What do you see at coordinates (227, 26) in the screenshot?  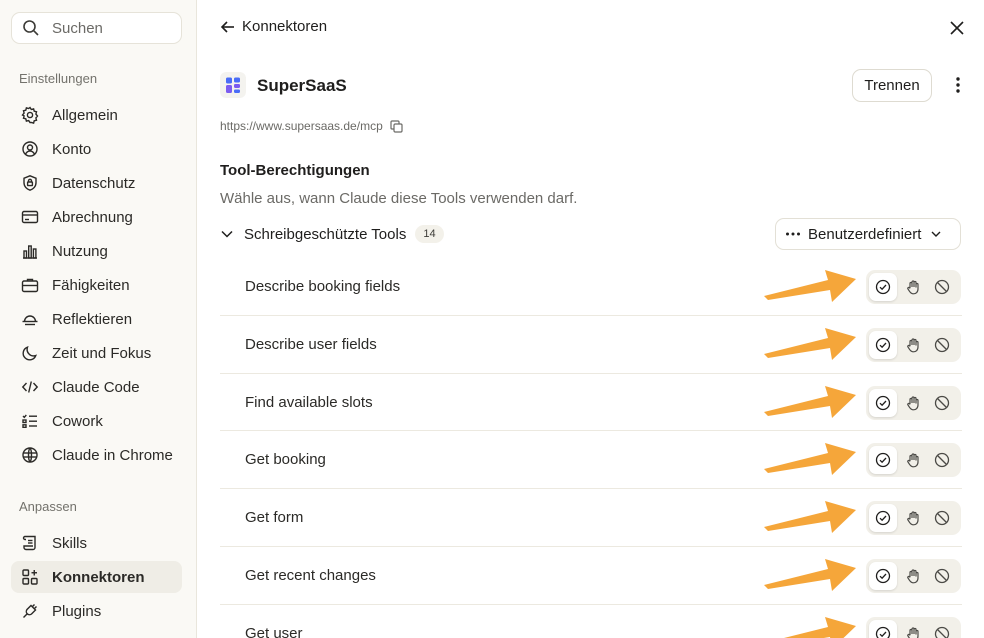 I see `arrow-left-icon` at bounding box center [227, 26].